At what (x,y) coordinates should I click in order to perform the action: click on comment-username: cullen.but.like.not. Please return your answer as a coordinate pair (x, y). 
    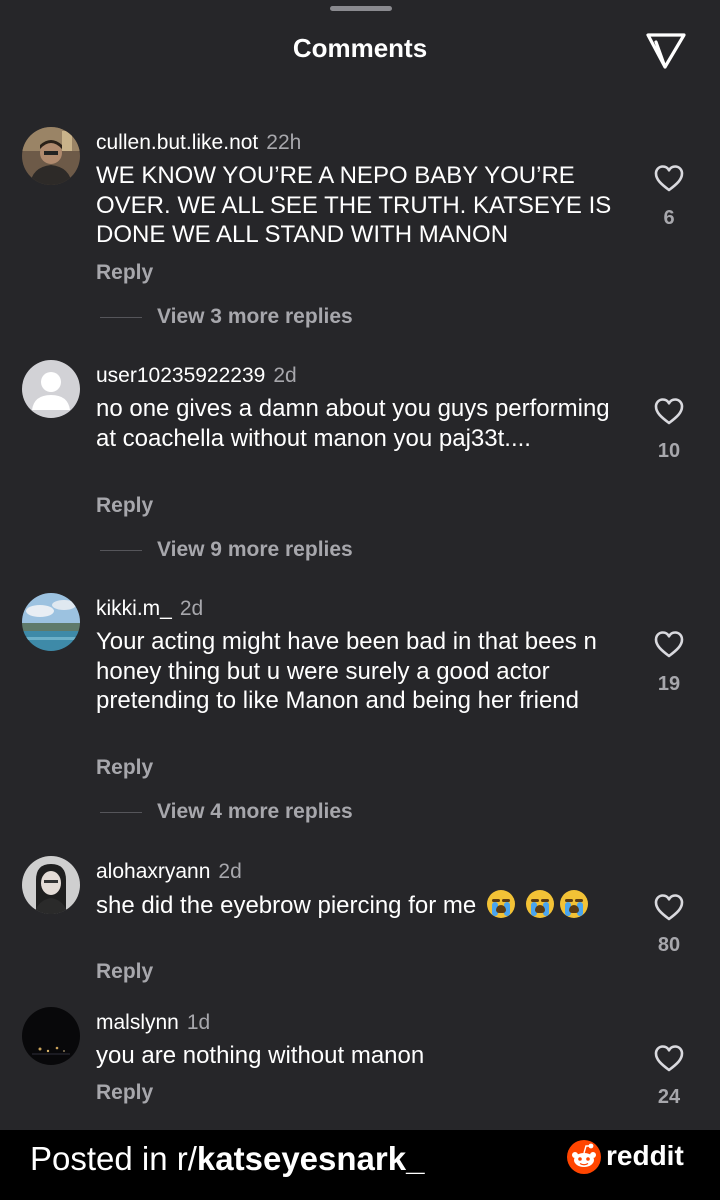
    Looking at the image, I should click on (177, 142).